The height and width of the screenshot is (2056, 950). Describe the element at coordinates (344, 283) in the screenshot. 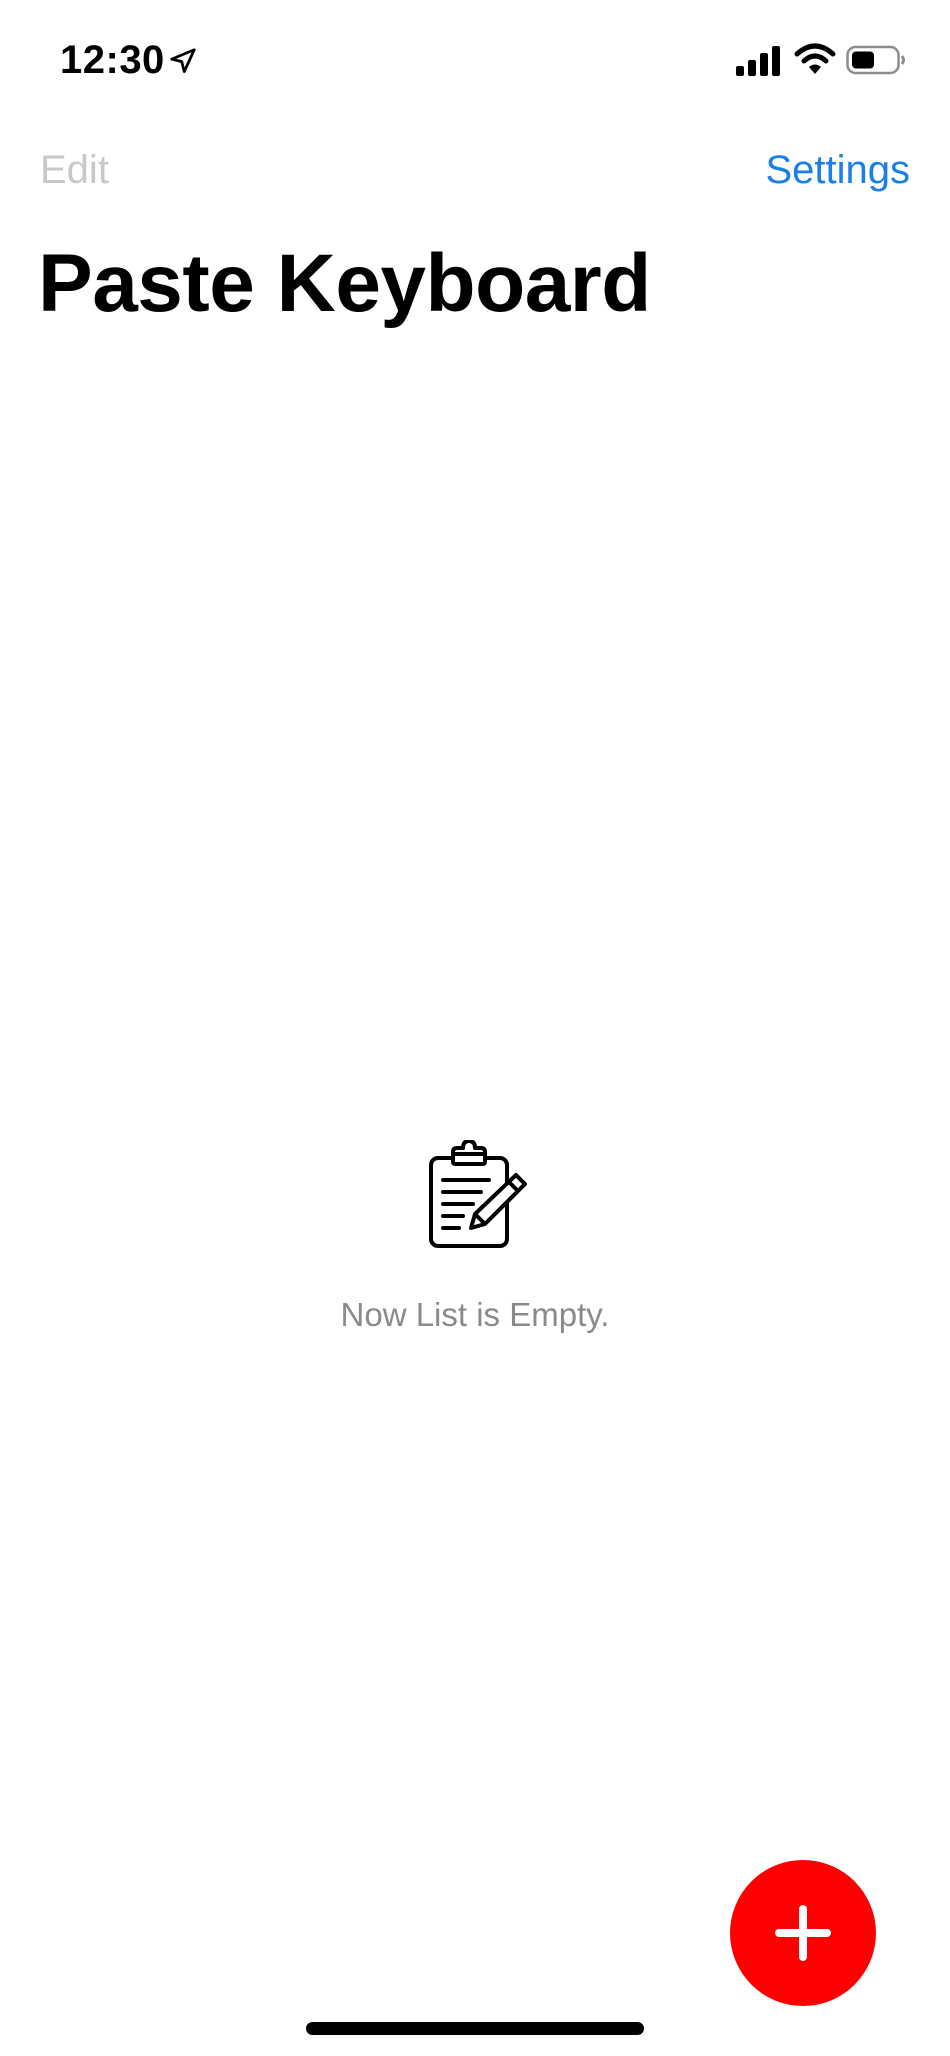

I see `page-title: Paste Keyboard` at that location.